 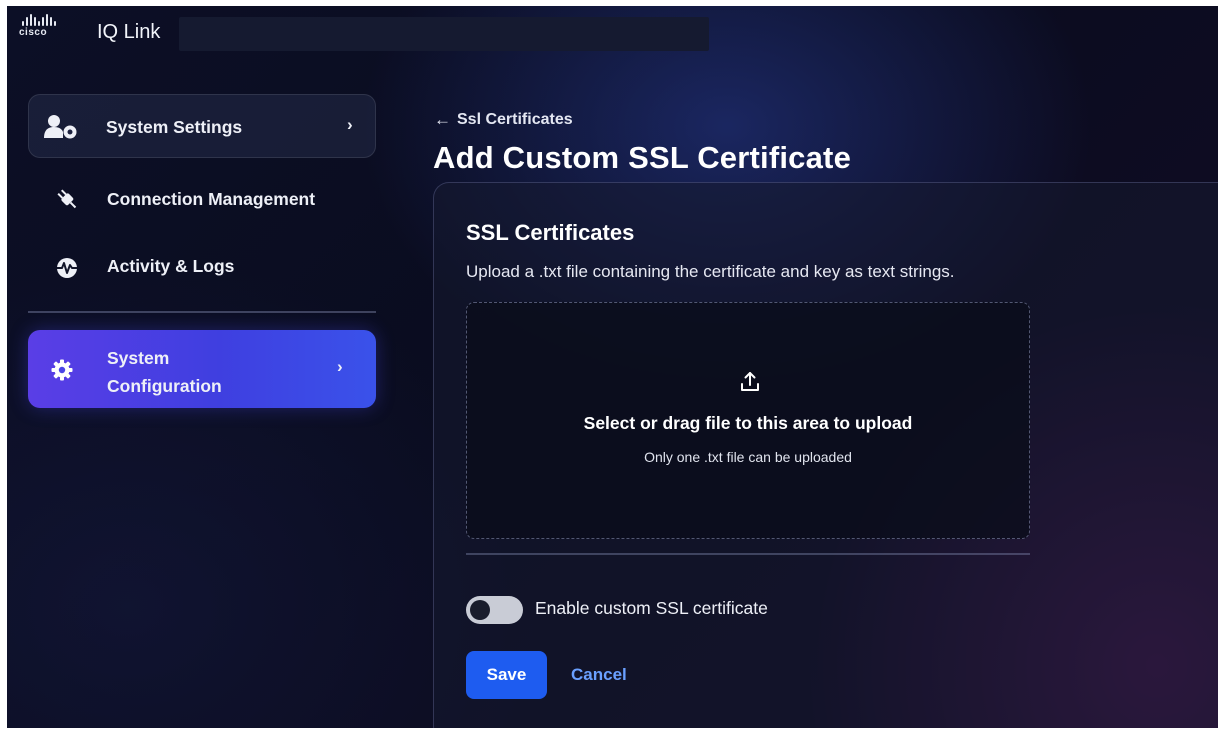 I want to click on plug-icon, so click(x=67, y=201).